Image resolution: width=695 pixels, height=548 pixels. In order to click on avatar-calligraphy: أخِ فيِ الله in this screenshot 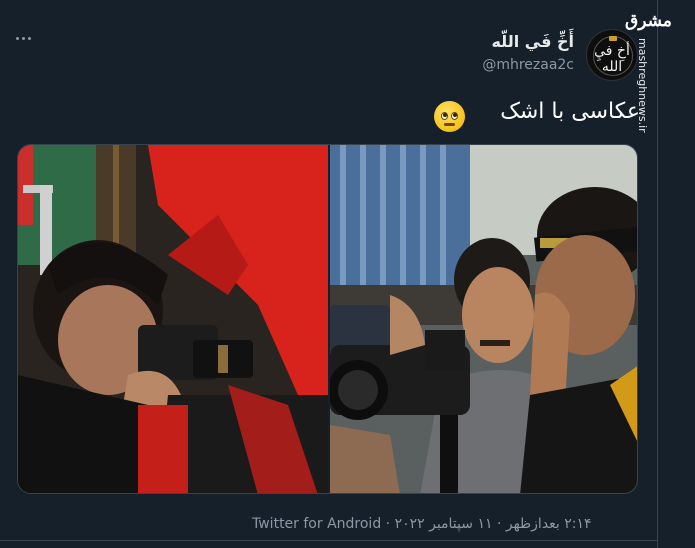, I will do `click(612, 59)`.